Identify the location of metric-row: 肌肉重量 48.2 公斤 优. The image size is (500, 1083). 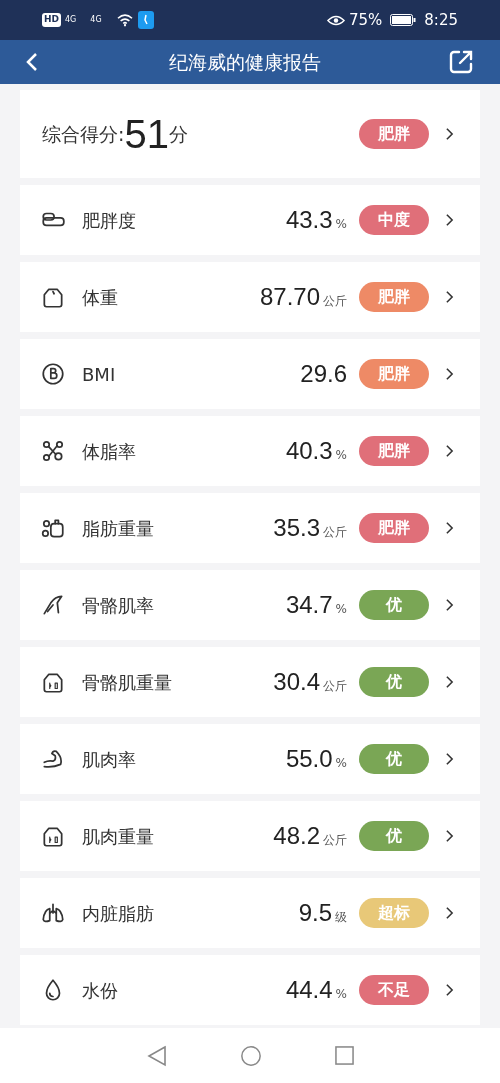
(250, 836).